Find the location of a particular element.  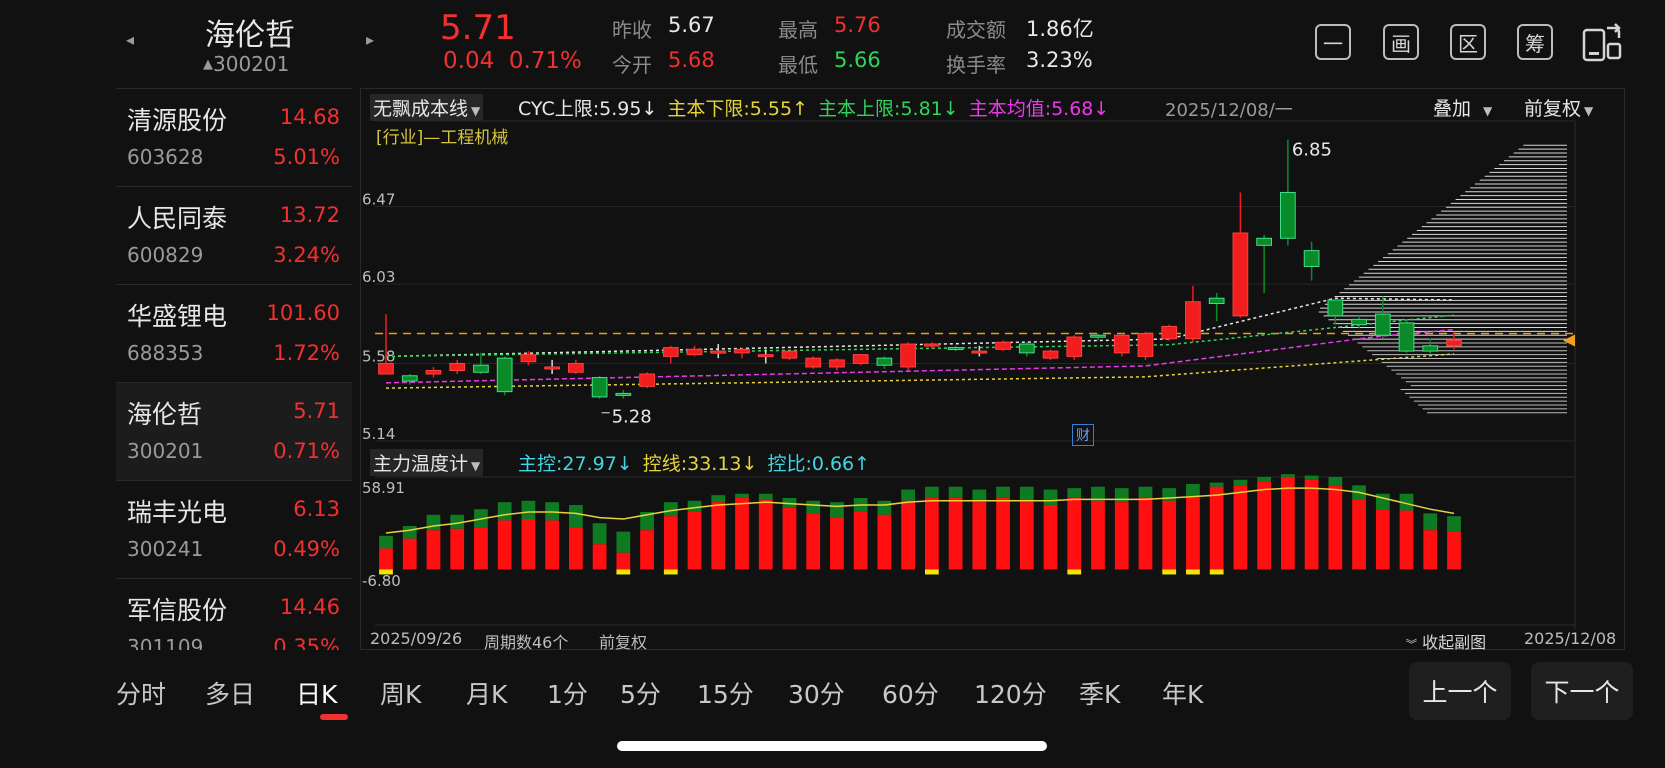

prev-button: 上一个 is located at coordinates (1460, 691).